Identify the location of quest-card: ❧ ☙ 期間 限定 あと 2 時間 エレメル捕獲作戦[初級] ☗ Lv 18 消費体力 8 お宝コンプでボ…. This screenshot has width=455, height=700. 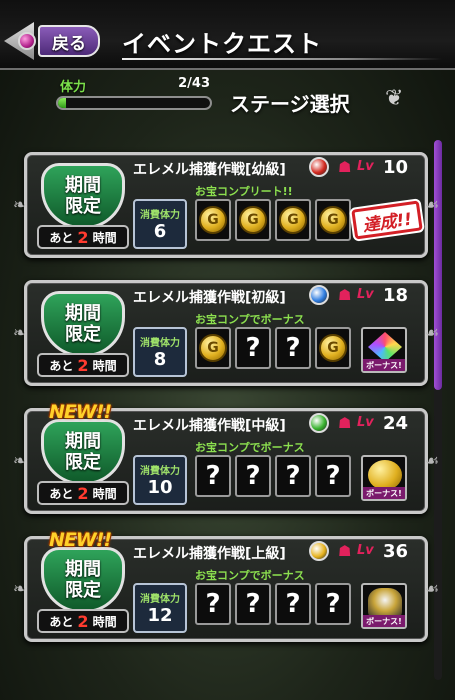
(226, 333).